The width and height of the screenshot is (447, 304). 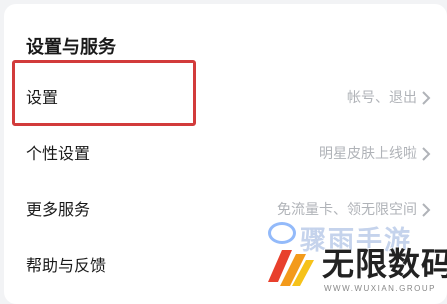 I want to click on row-value: 免流量卡、领无限空间, so click(x=347, y=210).